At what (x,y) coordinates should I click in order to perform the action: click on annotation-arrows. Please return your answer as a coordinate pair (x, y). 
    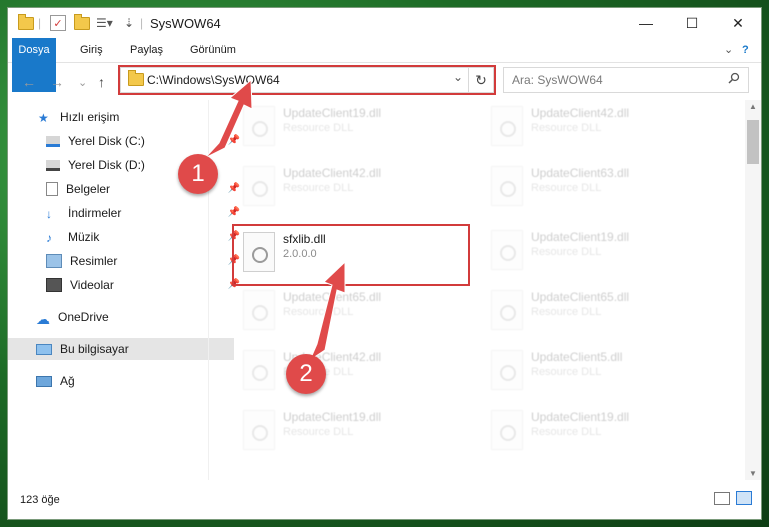
    Looking at the image, I should click on (275, 220).